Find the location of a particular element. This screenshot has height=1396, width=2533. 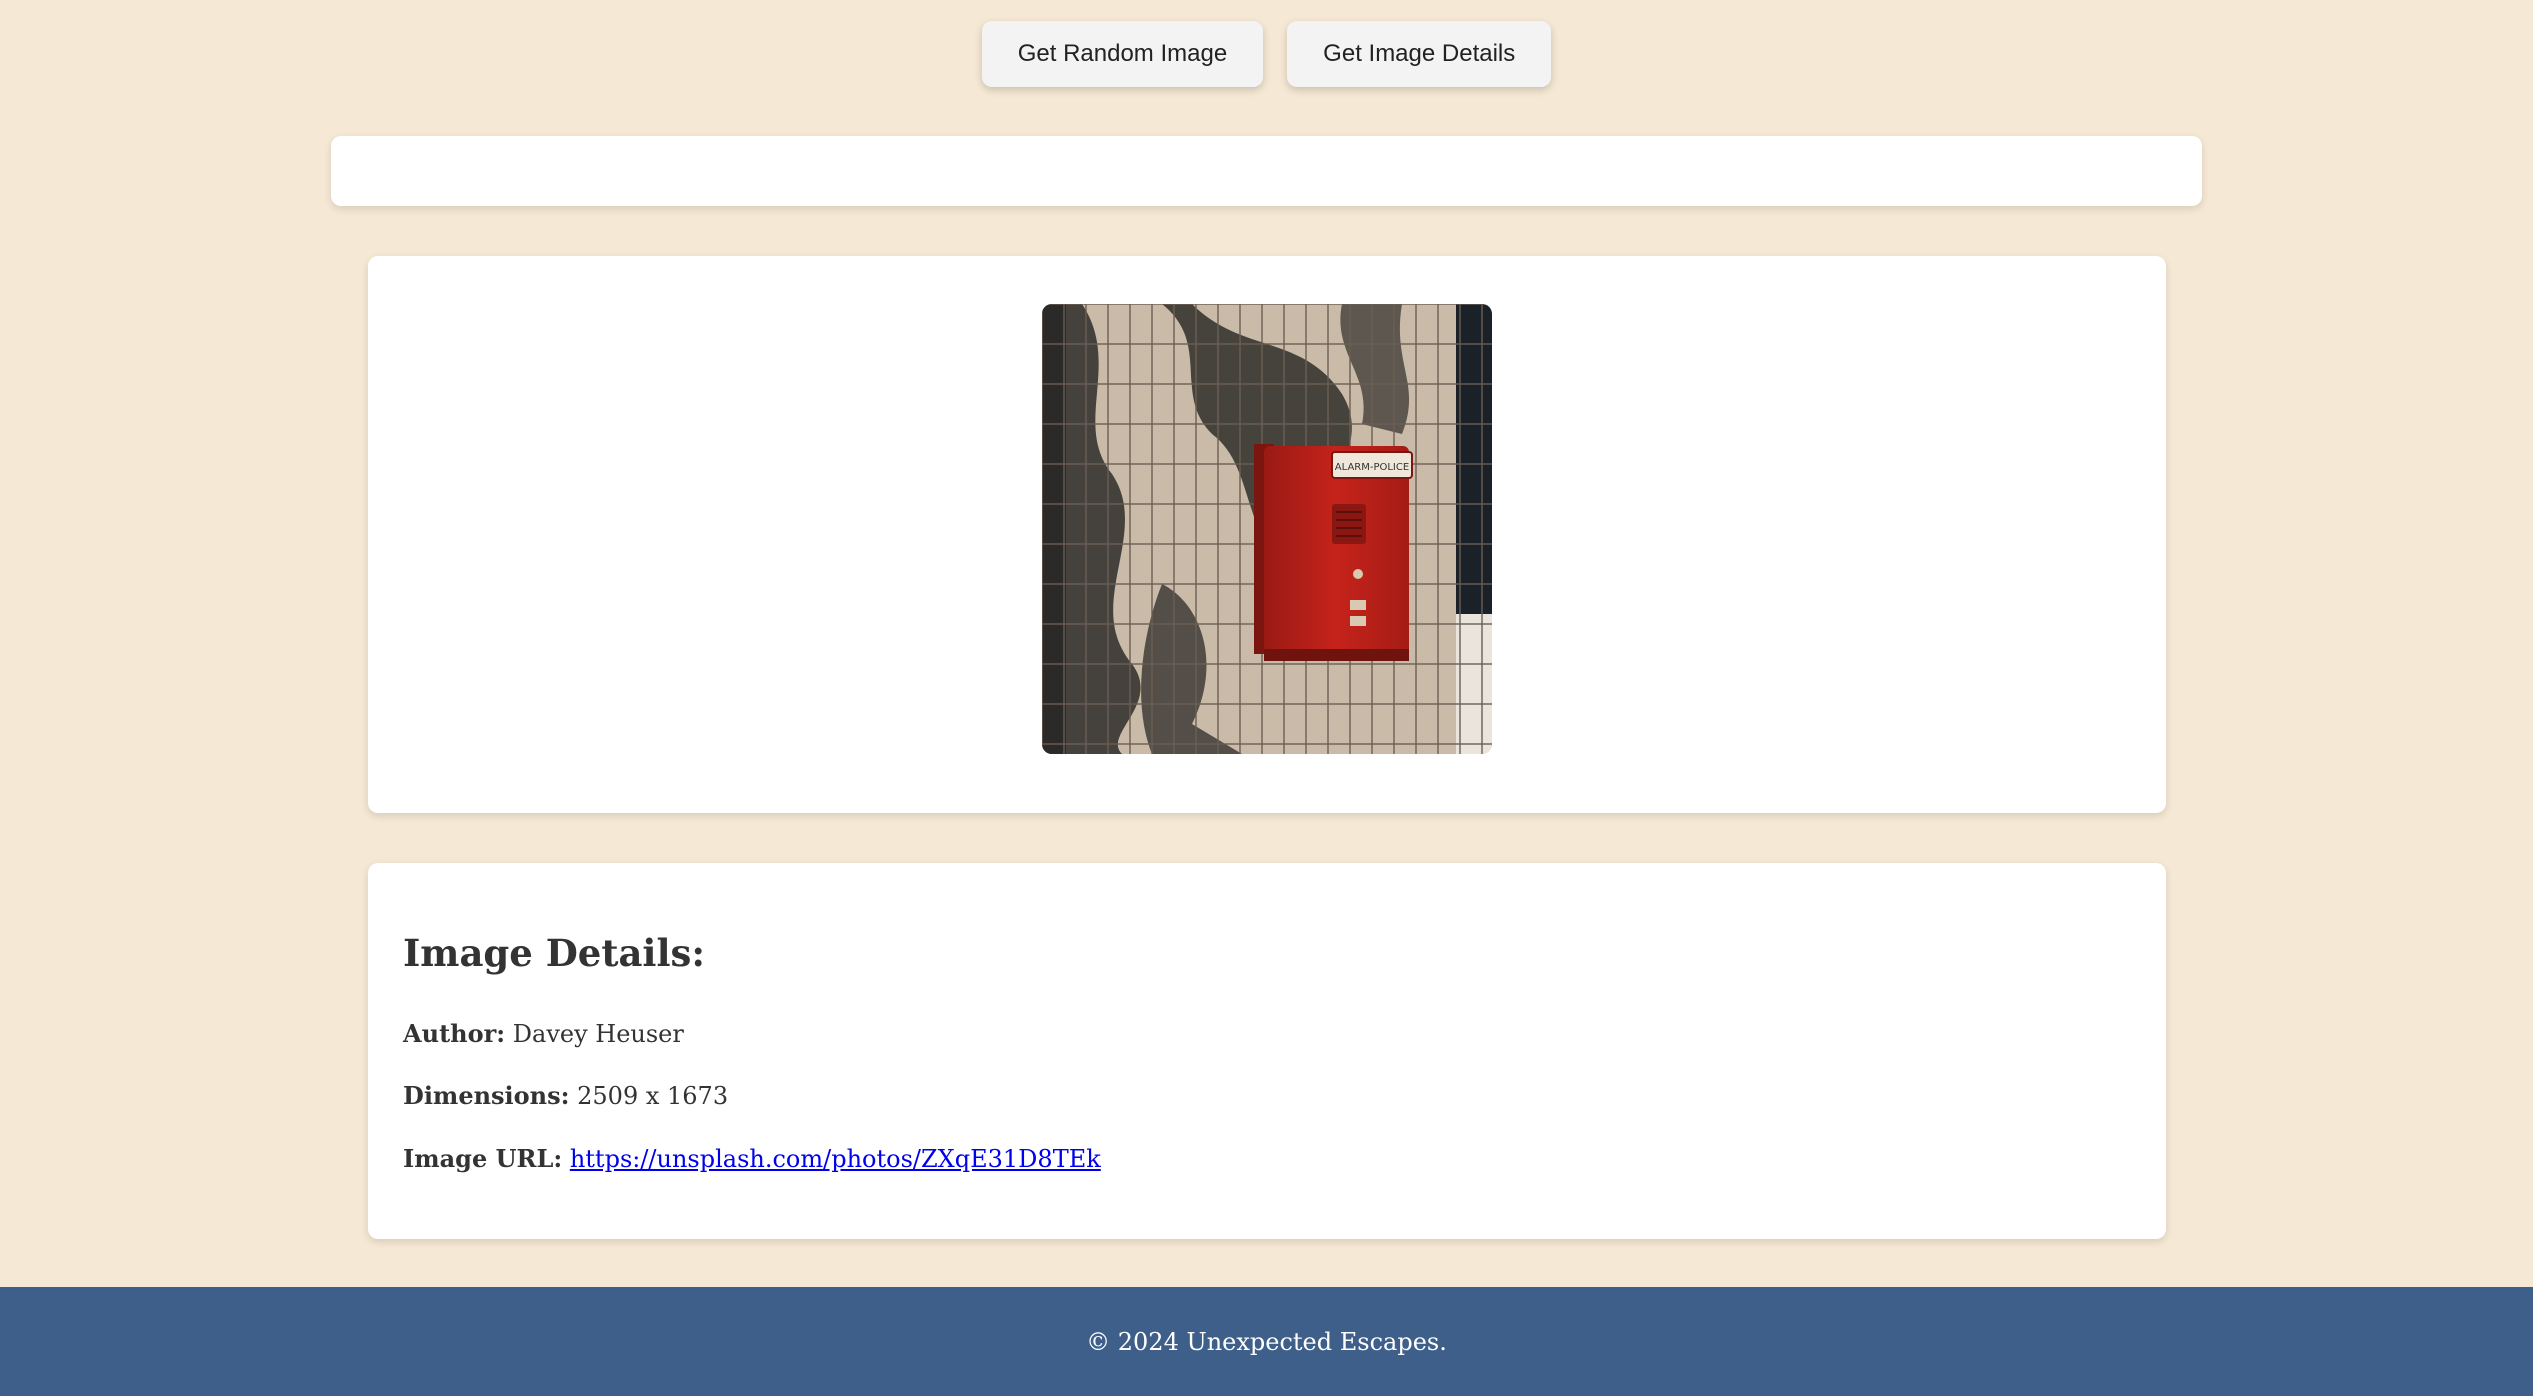

get-image-details-button: Get Image Details is located at coordinates (1419, 54).